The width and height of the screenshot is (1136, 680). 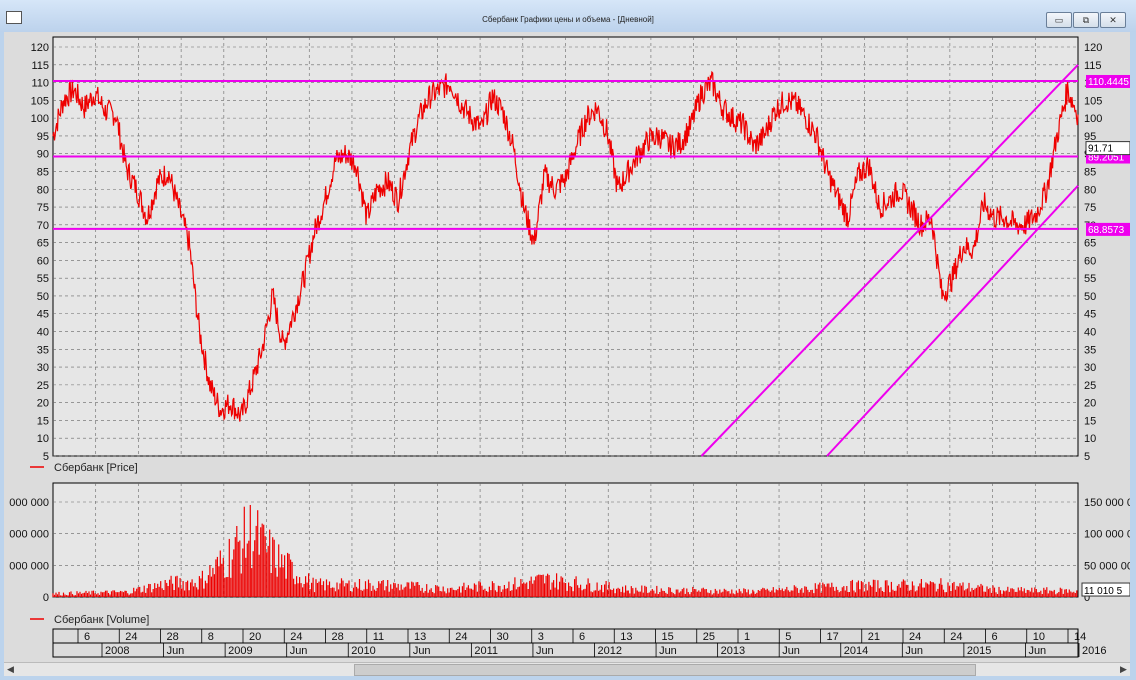 What do you see at coordinates (856, 651) in the screenshot?
I see `x-month-label: 2014` at bounding box center [856, 651].